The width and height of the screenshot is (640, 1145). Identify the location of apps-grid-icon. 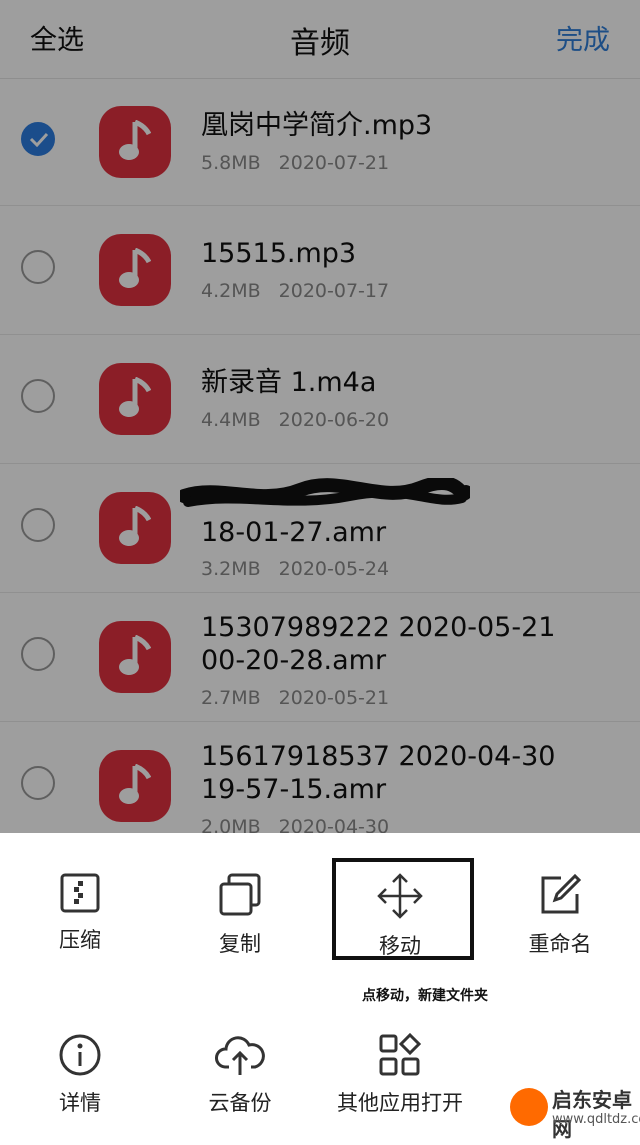
(400, 1054).